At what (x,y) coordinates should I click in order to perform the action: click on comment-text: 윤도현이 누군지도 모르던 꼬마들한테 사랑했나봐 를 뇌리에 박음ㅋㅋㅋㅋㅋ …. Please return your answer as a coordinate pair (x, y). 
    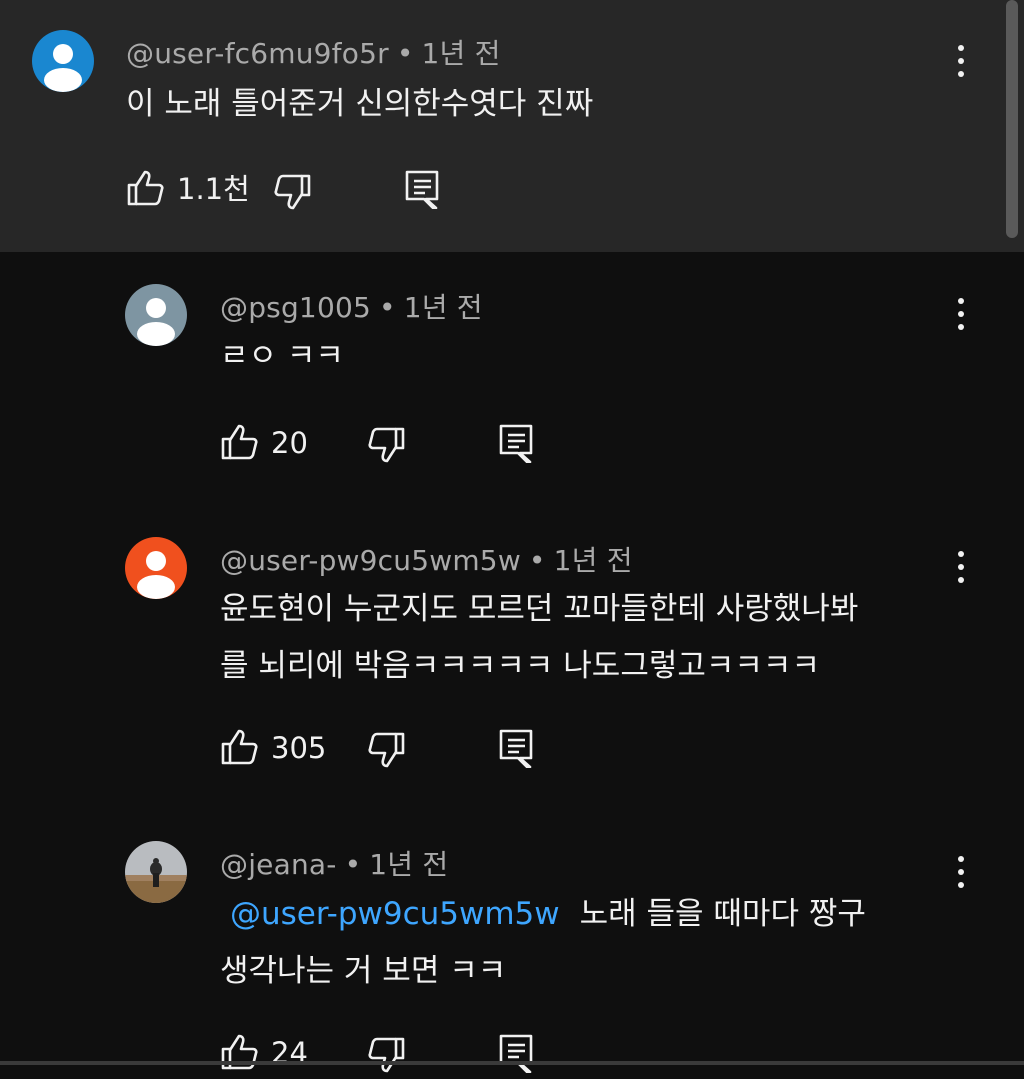
    Looking at the image, I should click on (539, 638).